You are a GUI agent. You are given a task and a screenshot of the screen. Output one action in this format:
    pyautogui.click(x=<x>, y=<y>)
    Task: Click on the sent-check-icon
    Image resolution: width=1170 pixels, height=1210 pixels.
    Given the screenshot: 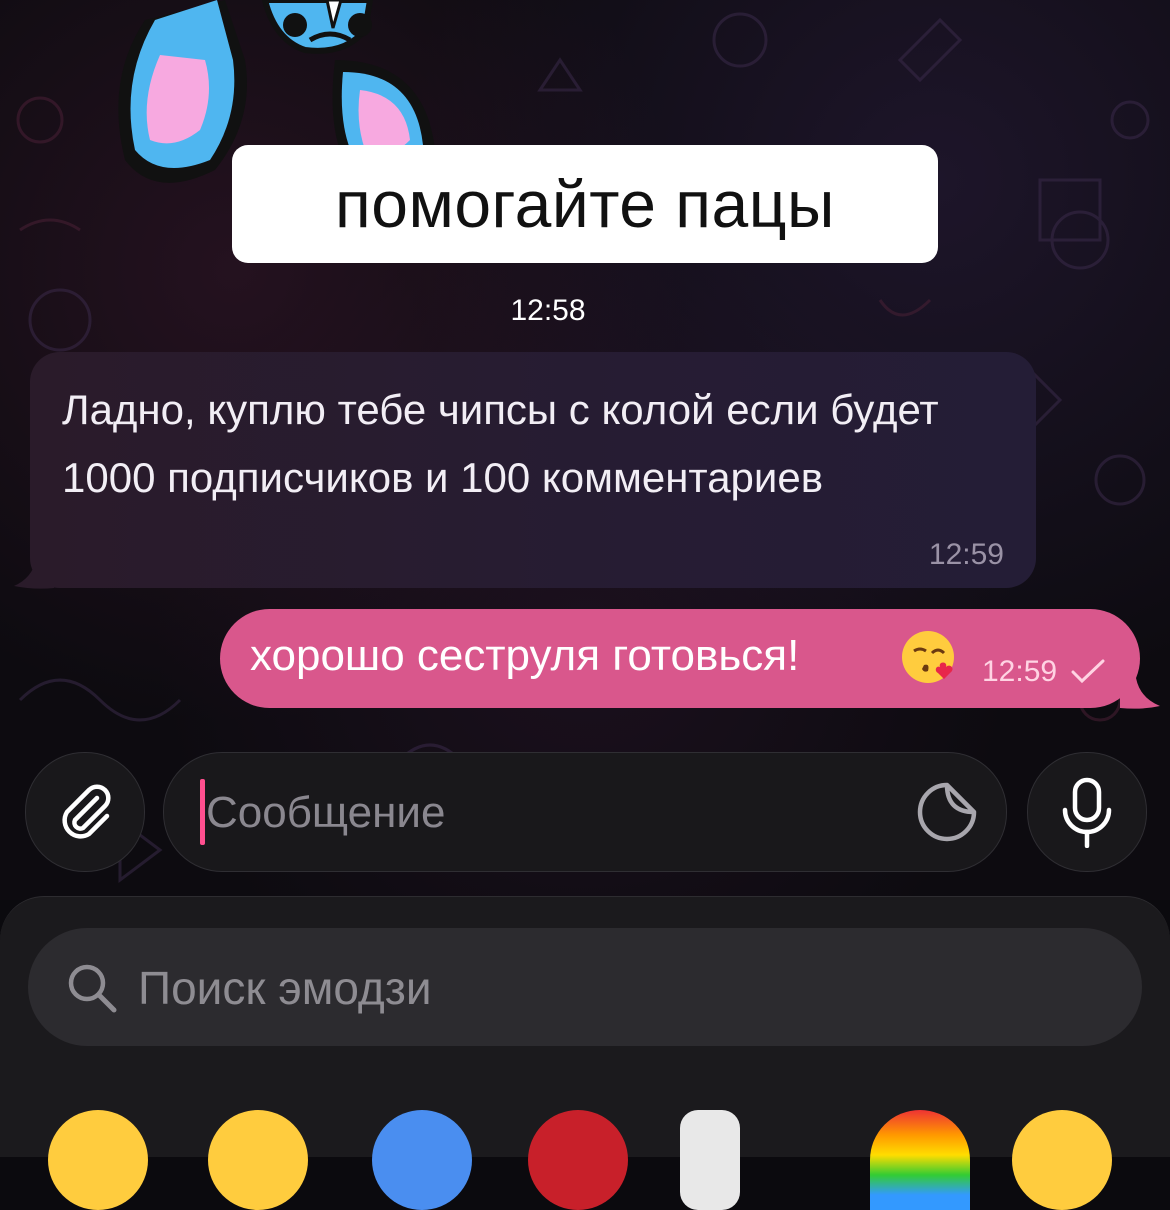 What is the action you would take?
    pyautogui.click(x=1088, y=671)
    